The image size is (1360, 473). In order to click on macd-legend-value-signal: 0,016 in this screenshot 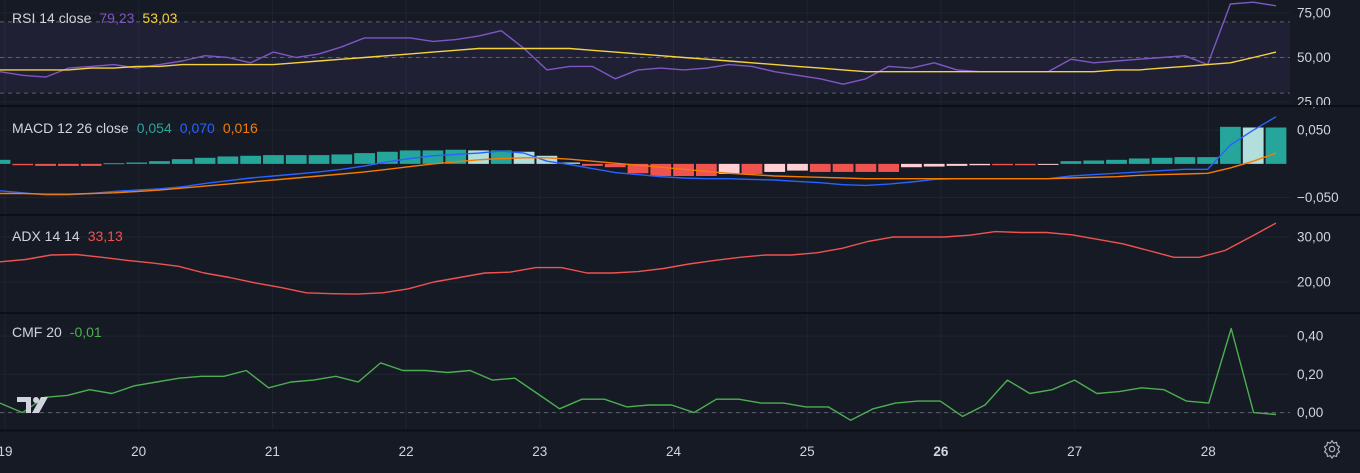, I will do `click(240, 128)`.